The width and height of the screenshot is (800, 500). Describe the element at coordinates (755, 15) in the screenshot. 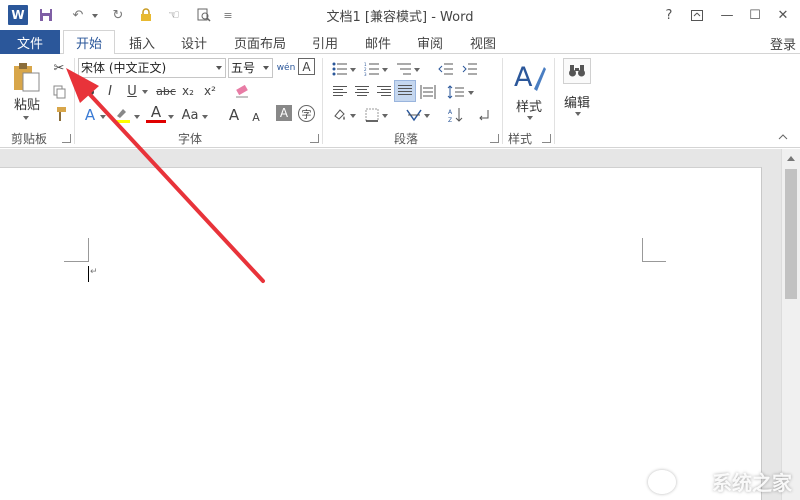

I see `maximize-icon: ☐` at that location.